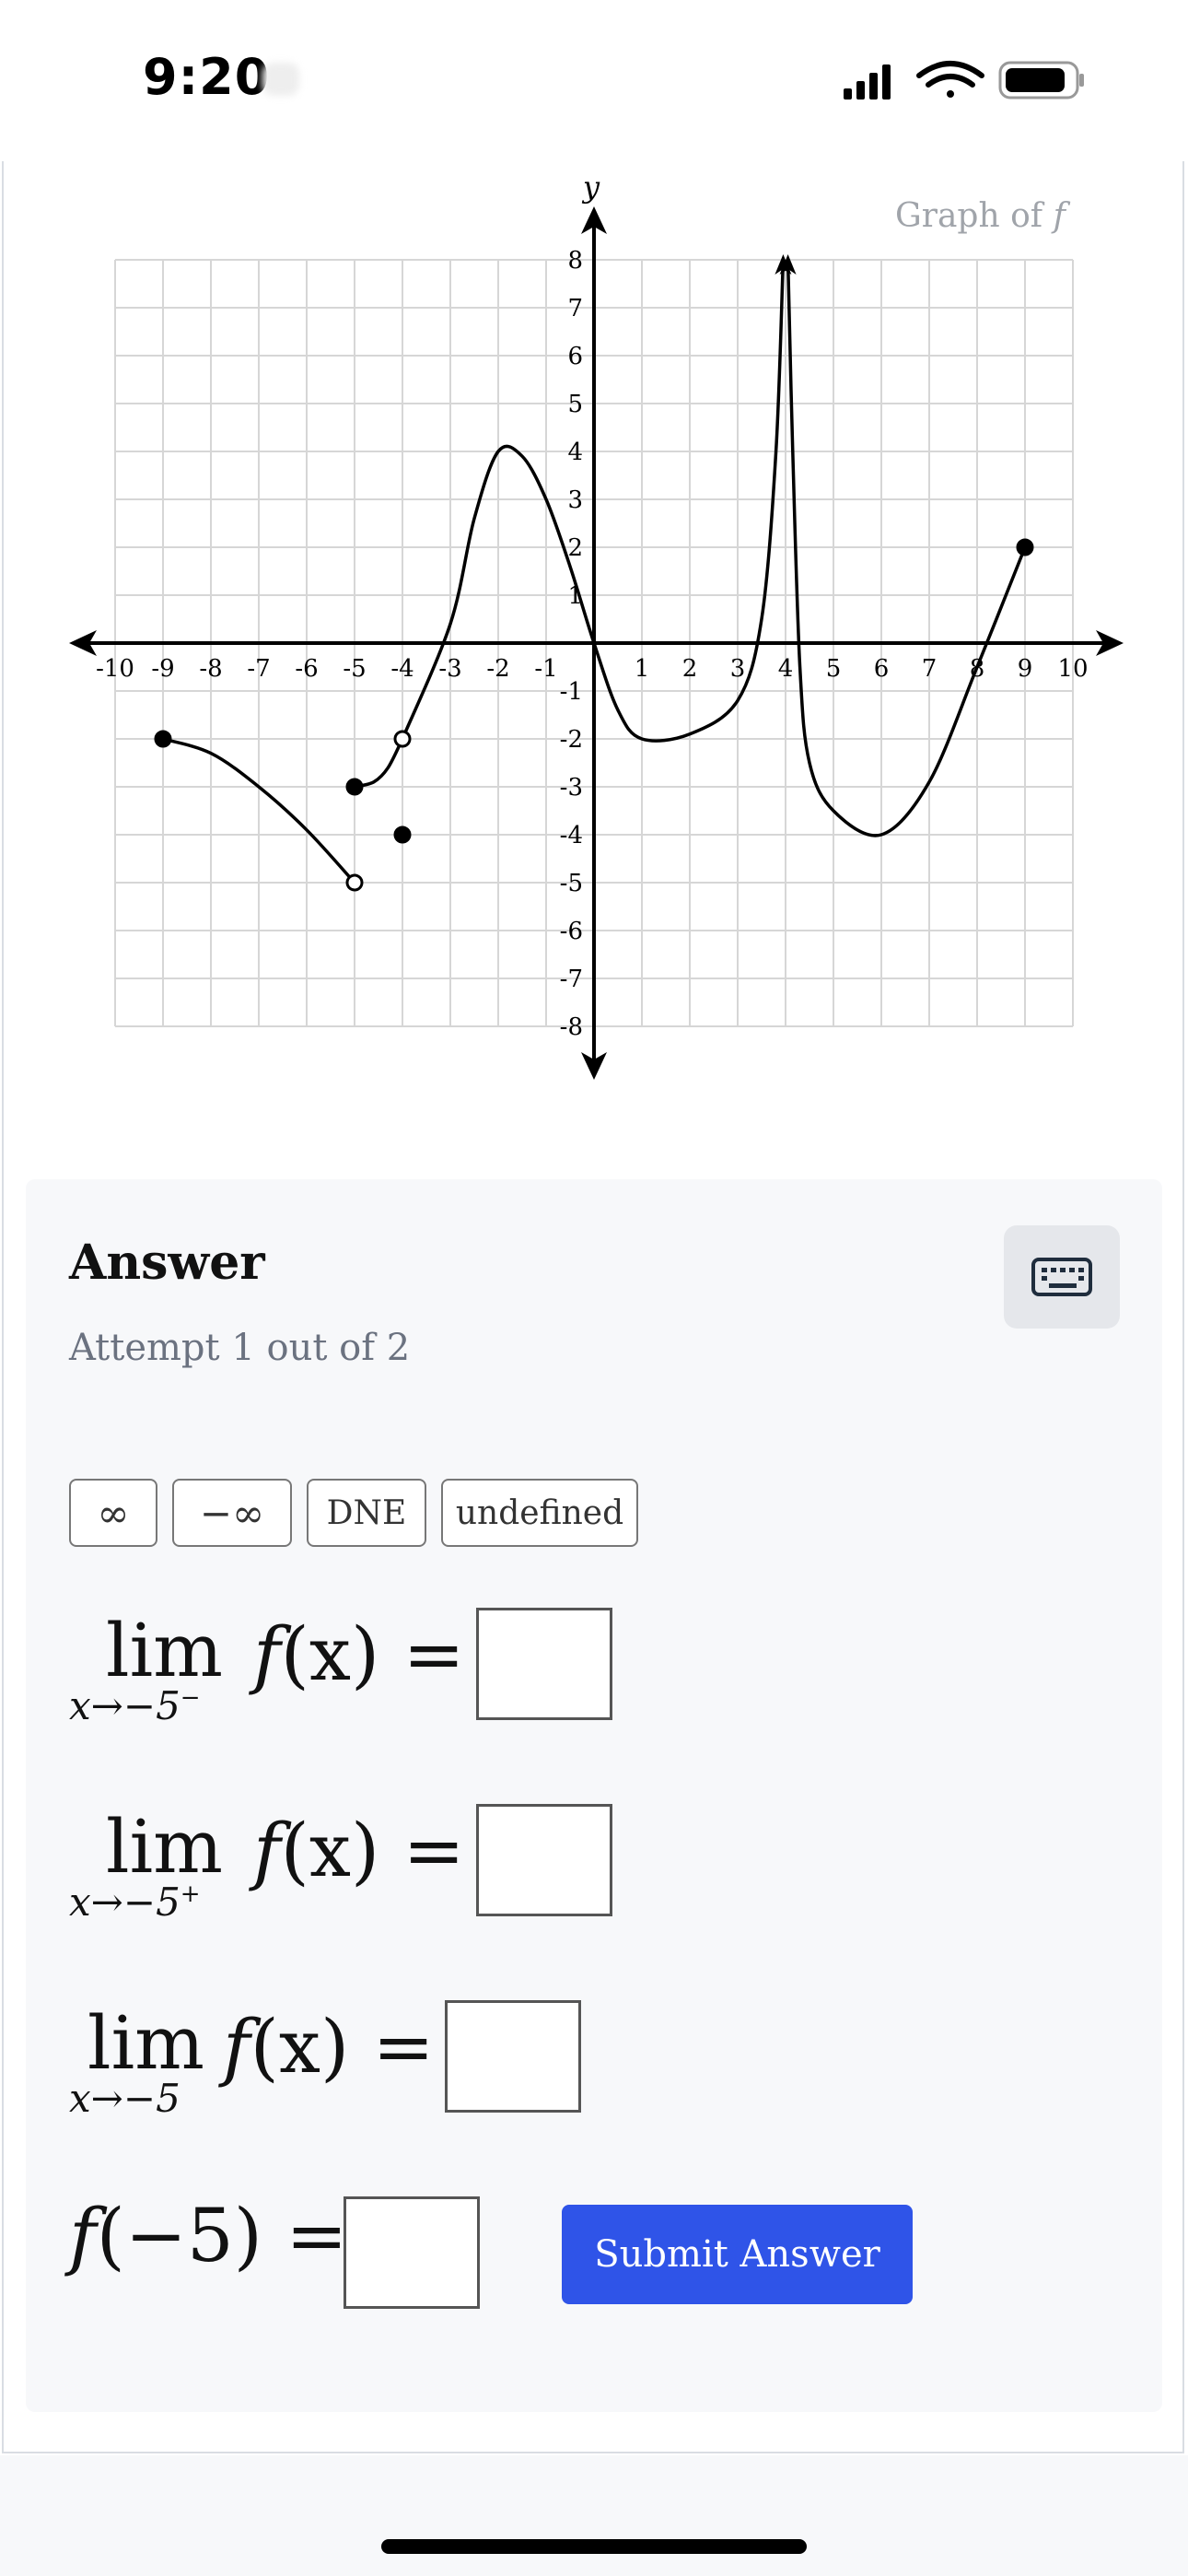  I want to click on x-tick-label: 7, so click(930, 669).